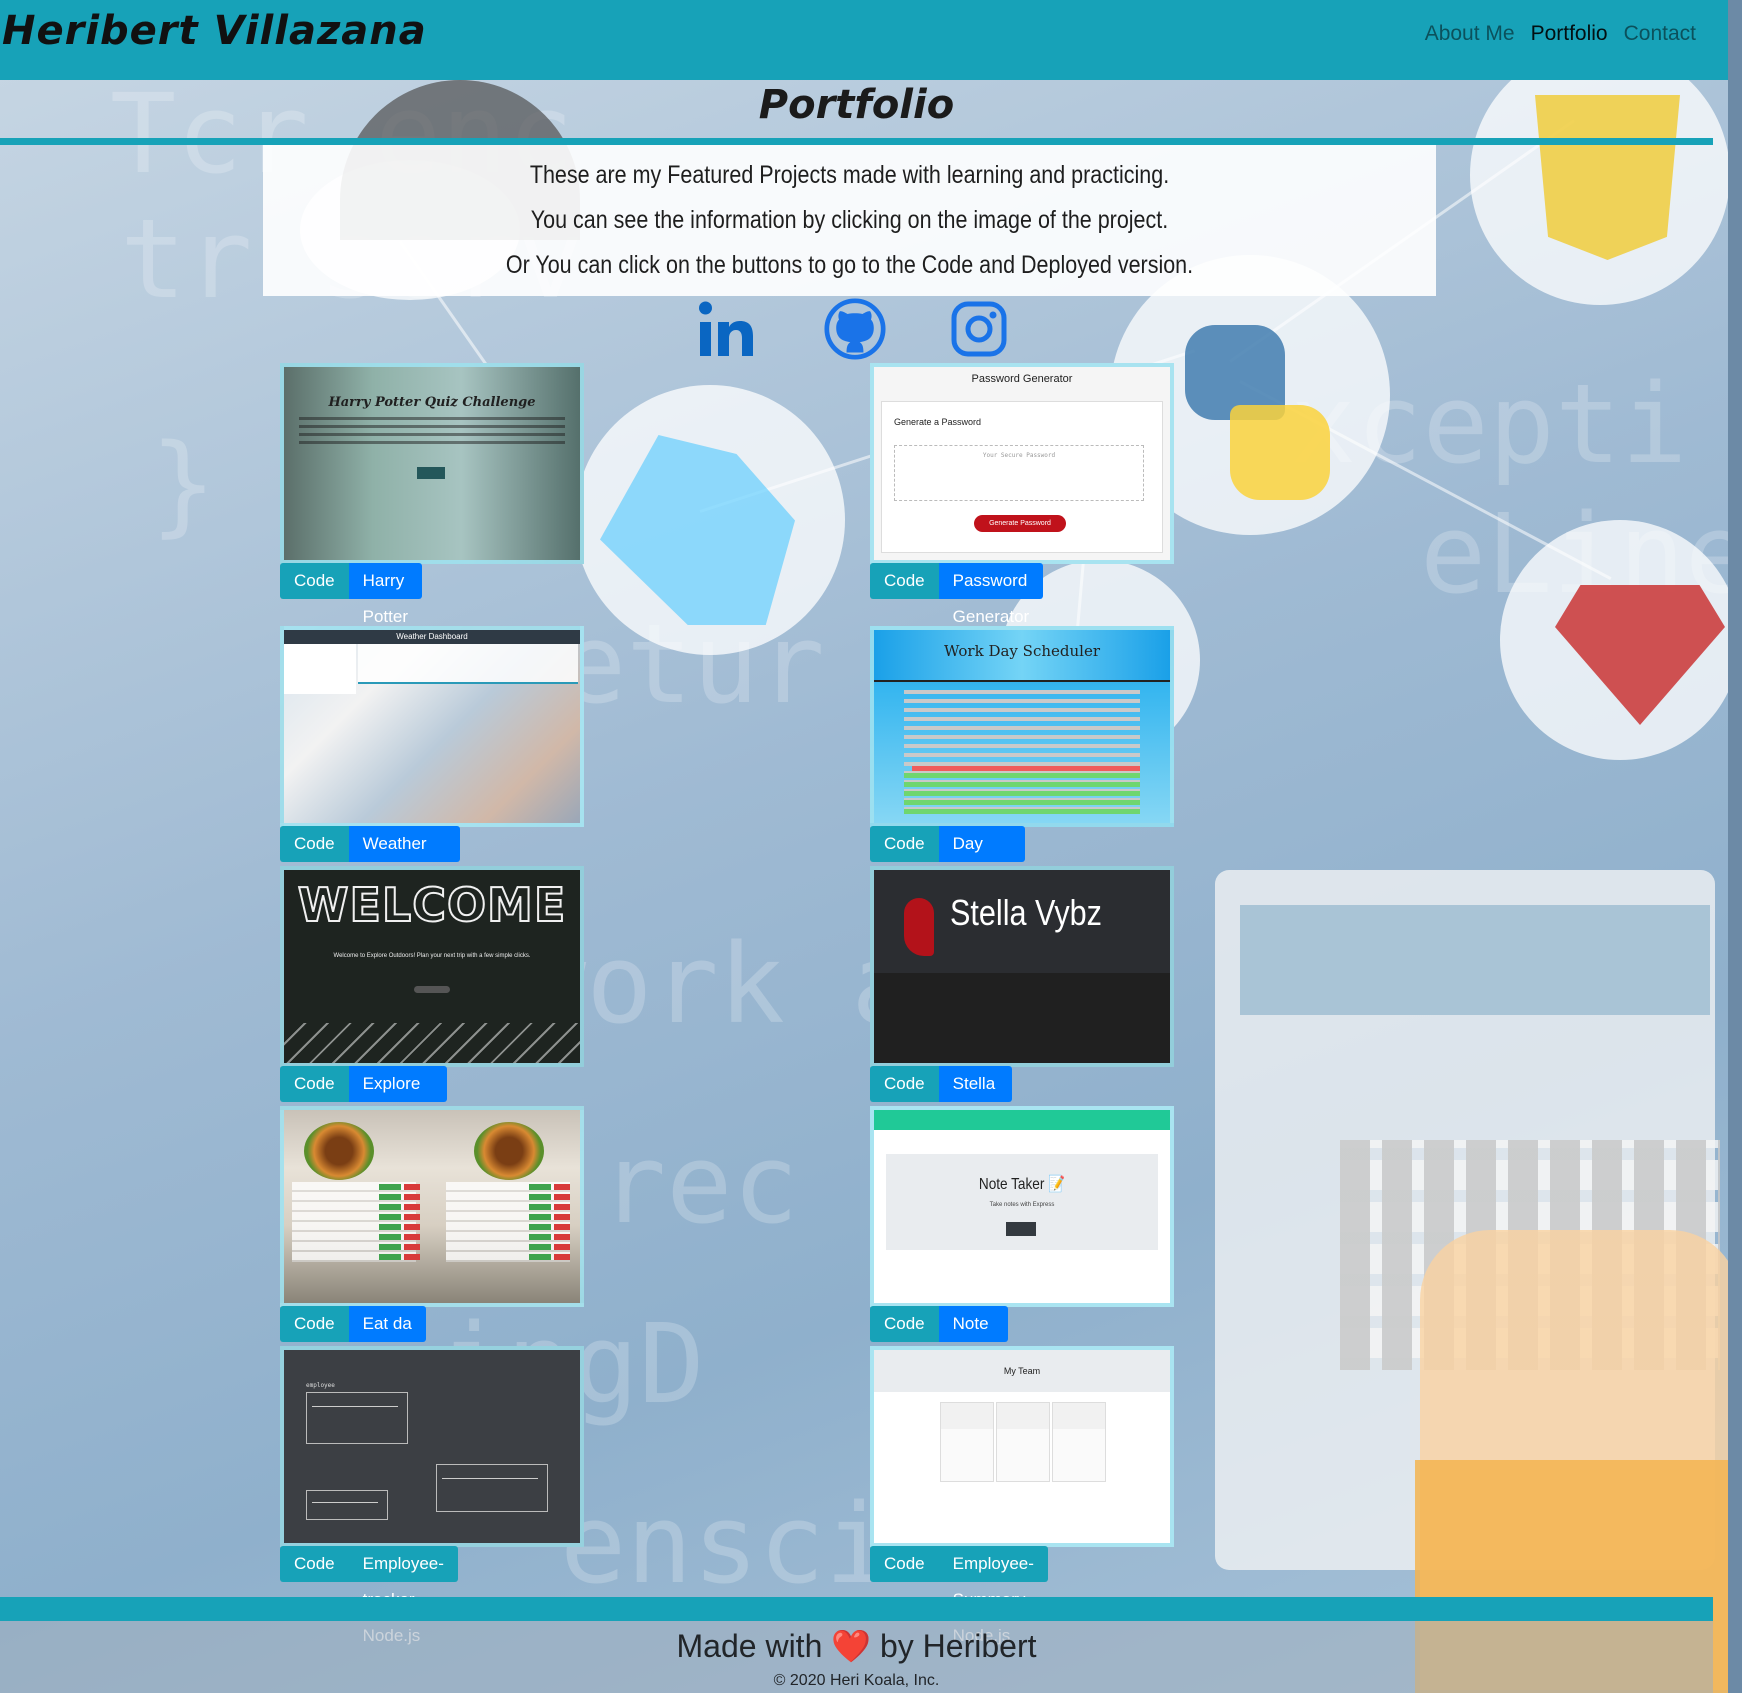 This screenshot has height=1693, width=1742. Describe the element at coordinates (855, 329) in the screenshot. I see `github-icon` at that location.